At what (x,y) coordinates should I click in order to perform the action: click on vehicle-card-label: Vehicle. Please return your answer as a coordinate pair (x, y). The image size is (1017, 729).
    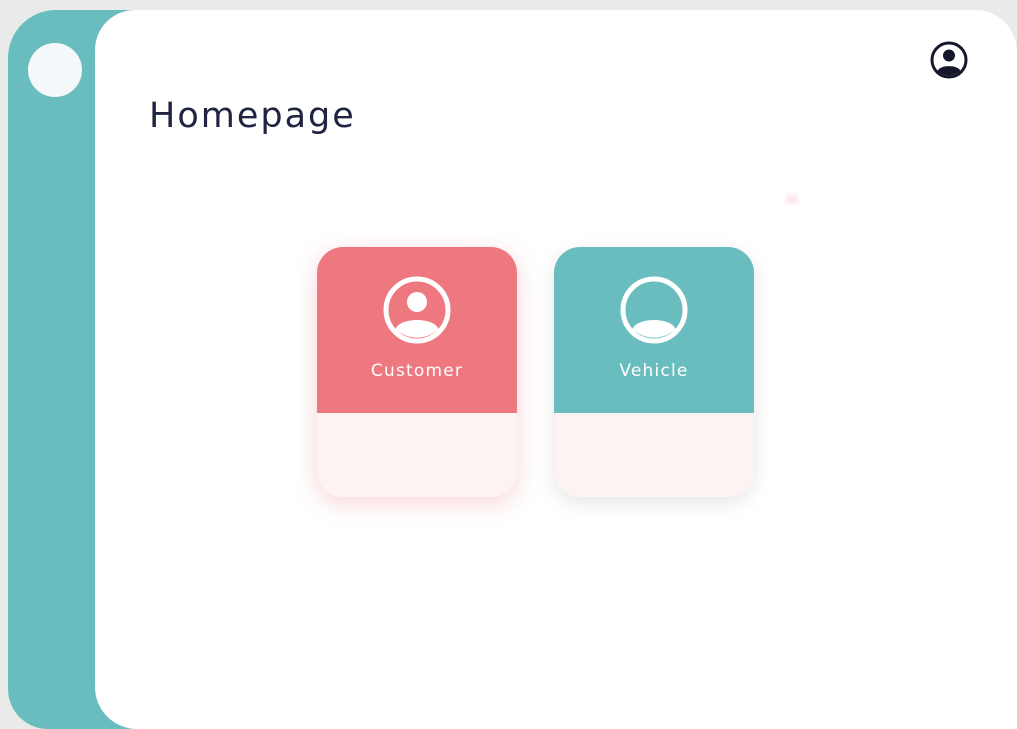
    Looking at the image, I should click on (654, 371).